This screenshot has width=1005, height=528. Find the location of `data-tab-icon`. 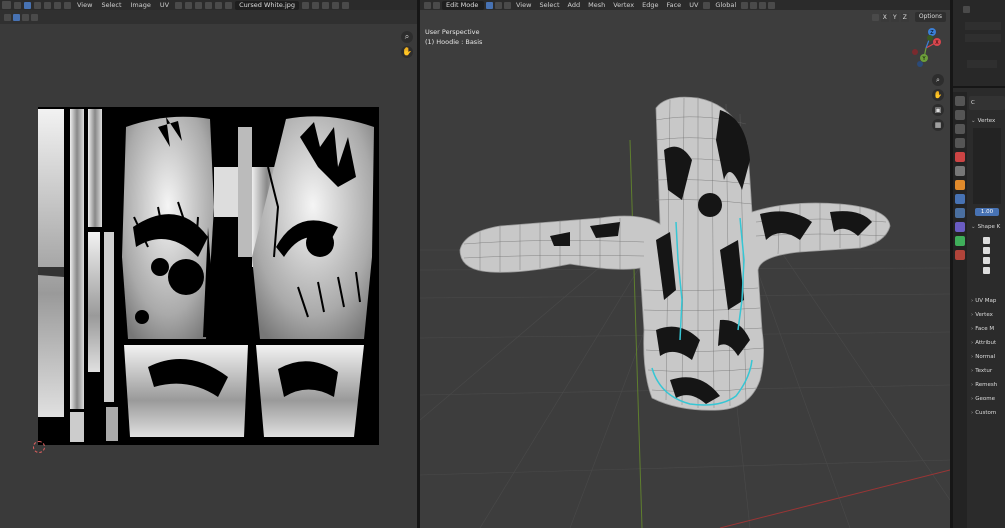

data-tab-icon is located at coordinates (960, 241).